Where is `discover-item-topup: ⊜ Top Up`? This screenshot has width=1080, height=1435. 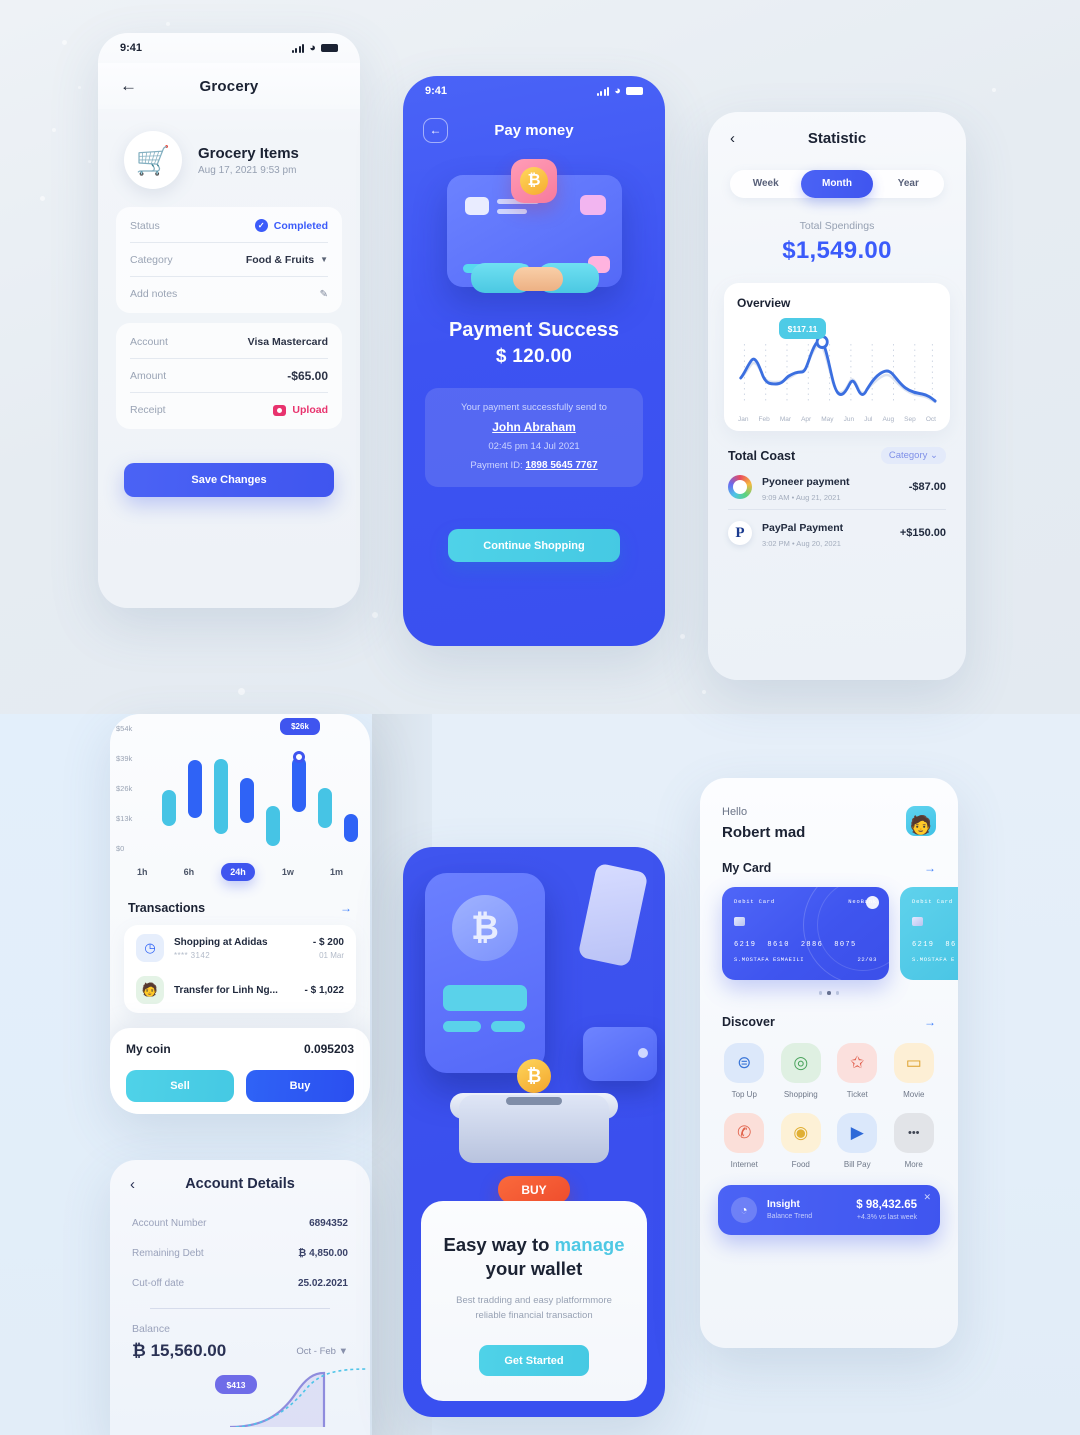
discover-item-topup: ⊜ Top Up is located at coordinates (744, 1070).